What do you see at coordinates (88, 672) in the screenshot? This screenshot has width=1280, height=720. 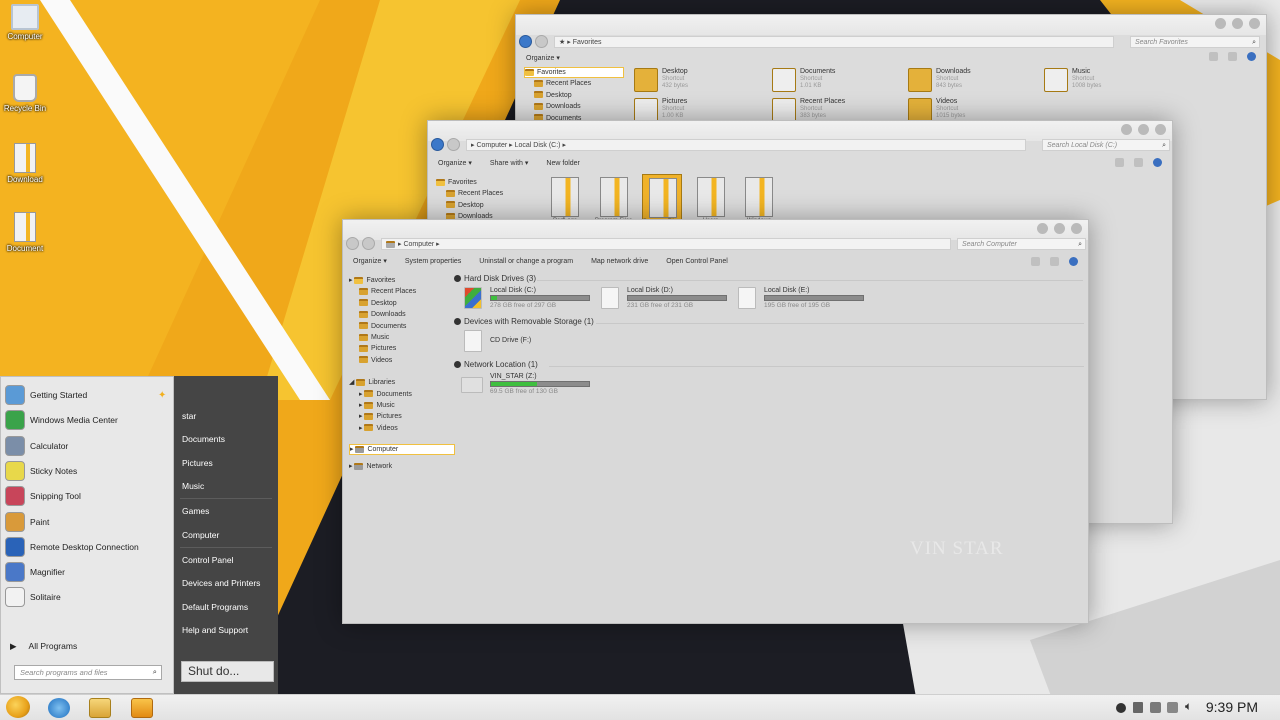 I see `start-search-input: Search programs and files ⌕` at bounding box center [88, 672].